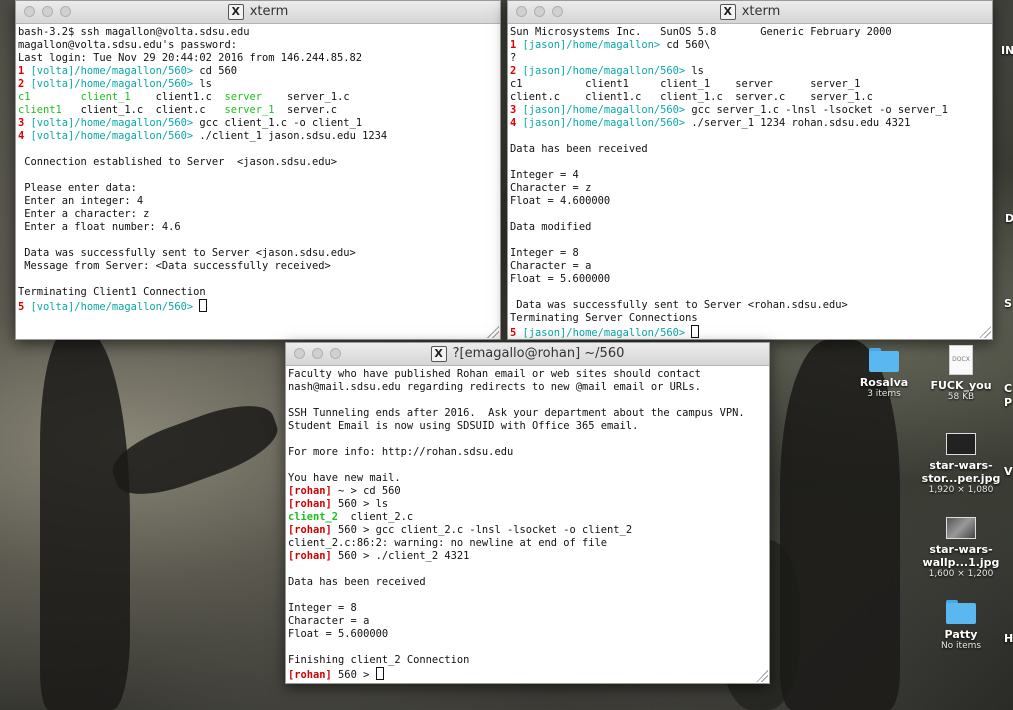 Image resolution: width=1013 pixels, height=710 pixels. I want to click on terminal-text: Integer = 4, so click(544, 175).